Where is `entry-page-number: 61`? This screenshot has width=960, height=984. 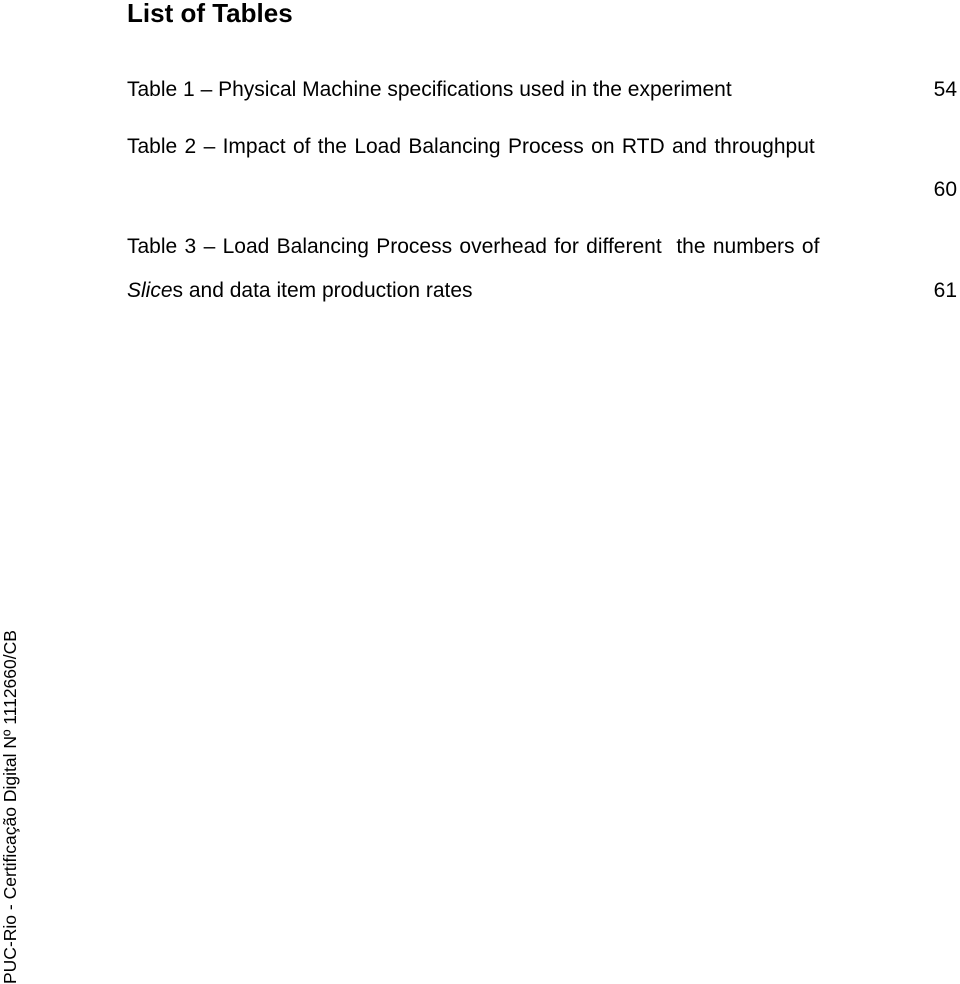
entry-page-number: 61 is located at coordinates (945, 290).